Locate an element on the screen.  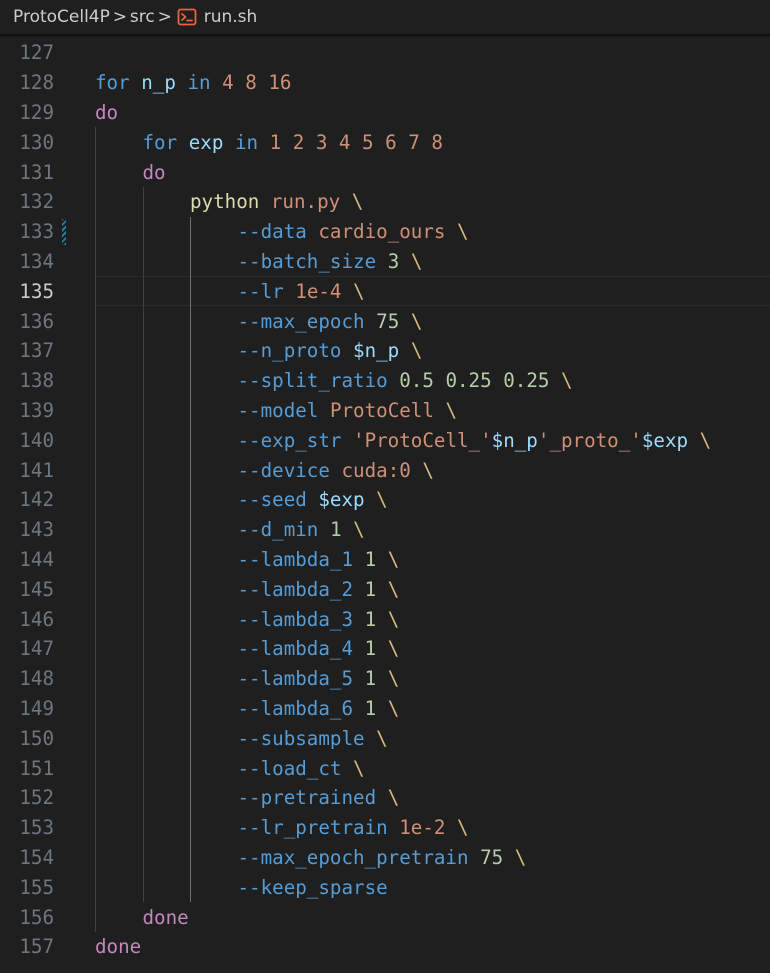
code-line: 130 for exp in 1 2 3 4 5 6 7 8 is located at coordinates (385, 142).